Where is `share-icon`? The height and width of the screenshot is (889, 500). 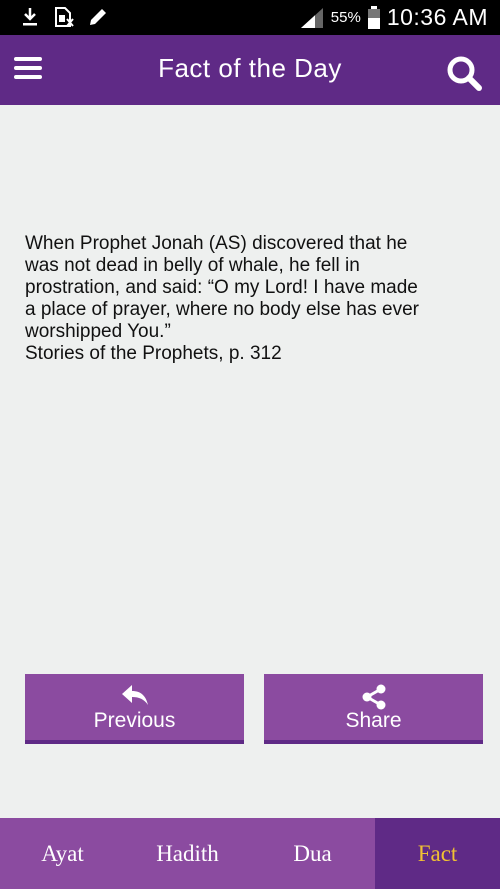 share-icon is located at coordinates (373, 697).